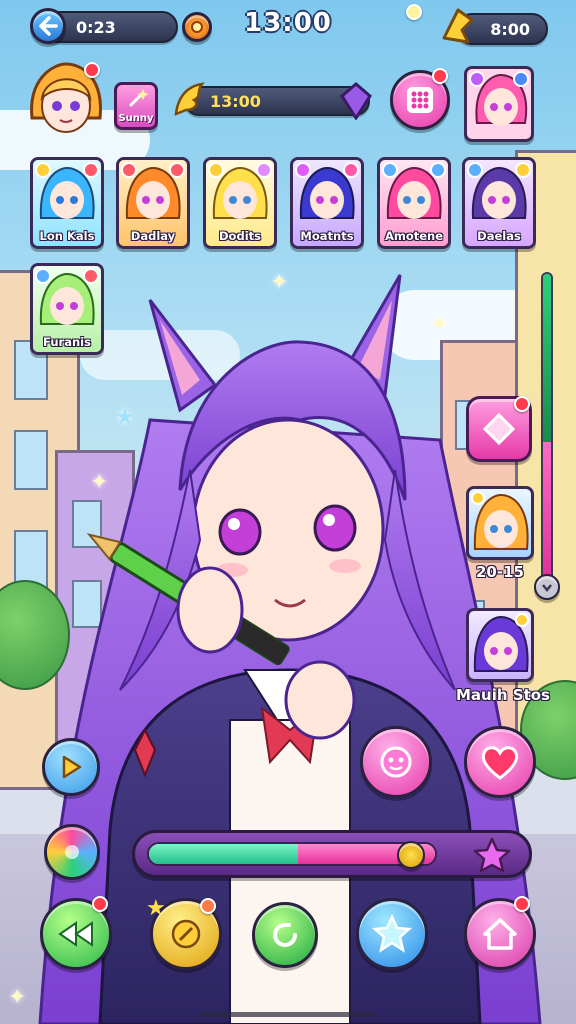 This screenshot has height=1024, width=576. I want to click on diamond-icon, so click(499, 429).